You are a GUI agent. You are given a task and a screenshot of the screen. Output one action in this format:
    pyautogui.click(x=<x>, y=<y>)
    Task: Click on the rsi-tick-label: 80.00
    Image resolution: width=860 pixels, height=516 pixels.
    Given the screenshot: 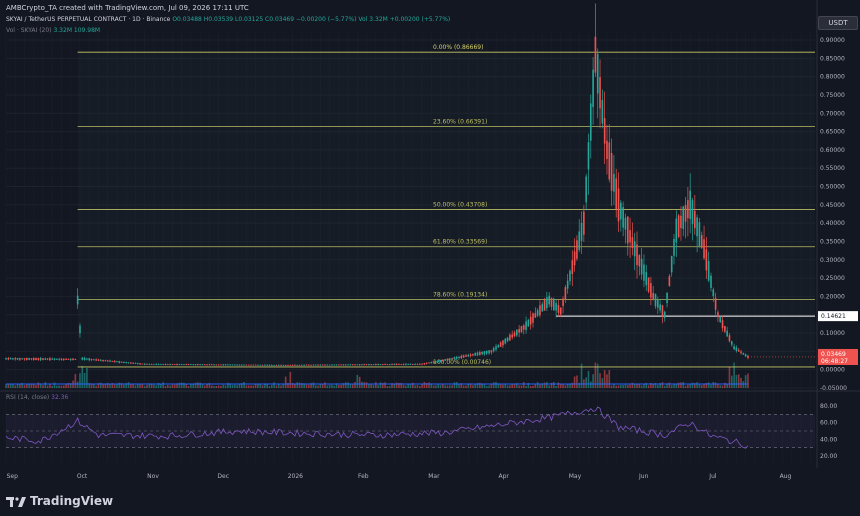 What is the action you would take?
    pyautogui.click(x=828, y=406)
    